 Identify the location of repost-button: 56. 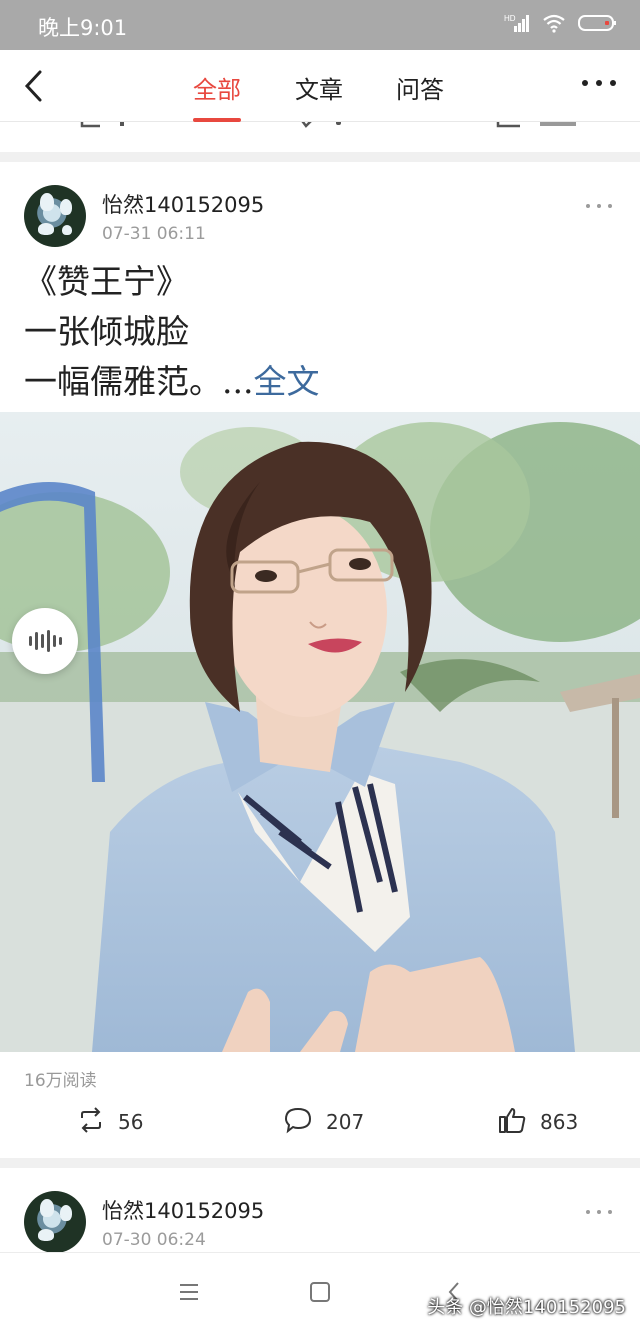
(110, 1122).